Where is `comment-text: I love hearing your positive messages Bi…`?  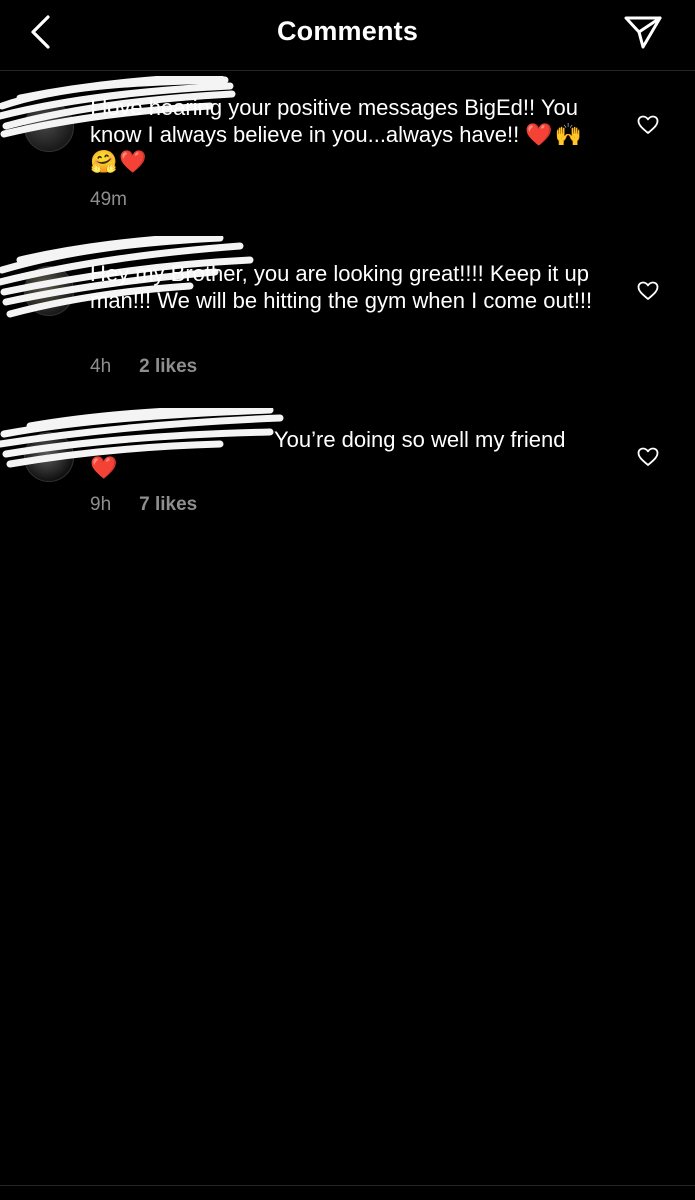
comment-text: I love hearing your positive messages Bi… is located at coordinates (350, 134).